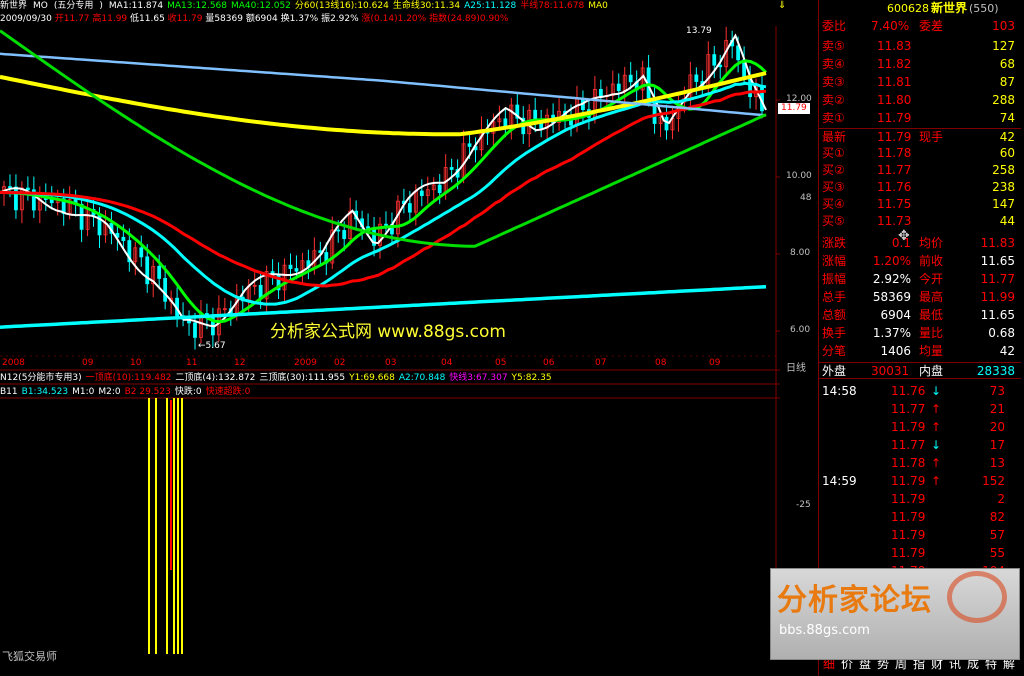 This screenshot has height=676, width=1024. Describe the element at coordinates (936, 427) in the screenshot. I see `tick-arrow-icon: ↑` at that location.